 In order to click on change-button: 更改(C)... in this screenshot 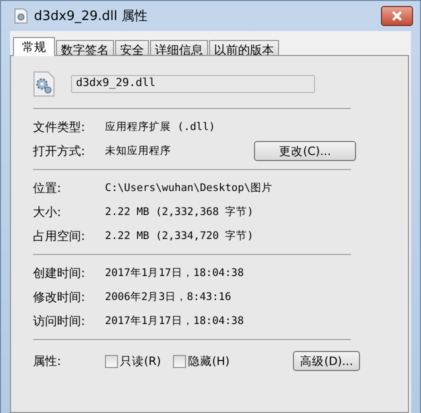, I will do `click(305, 151)`.